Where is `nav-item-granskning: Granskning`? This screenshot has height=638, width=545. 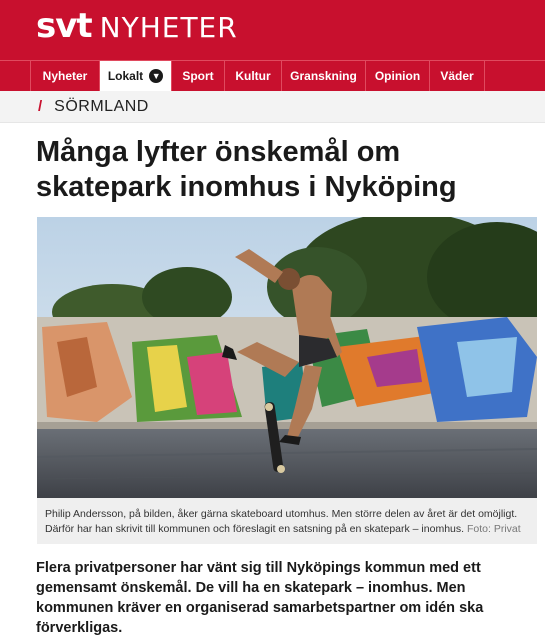
nav-item-granskning: Granskning is located at coordinates (324, 76).